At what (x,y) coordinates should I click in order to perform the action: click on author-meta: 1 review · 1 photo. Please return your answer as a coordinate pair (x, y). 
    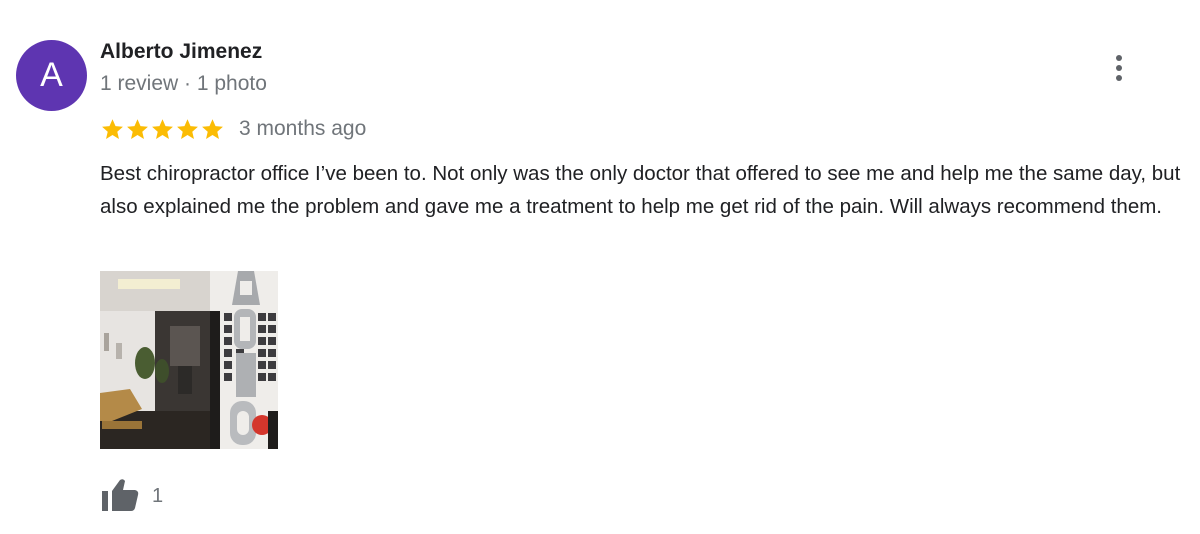
    Looking at the image, I should click on (183, 83).